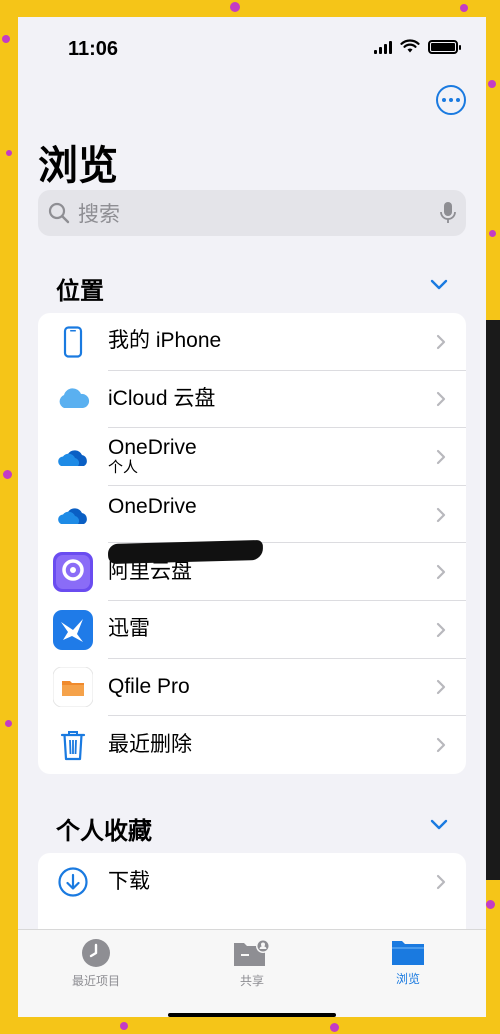 This screenshot has height=1034, width=500. Describe the element at coordinates (80, 288) in the screenshot. I see `section-header-locations: 位置` at that location.